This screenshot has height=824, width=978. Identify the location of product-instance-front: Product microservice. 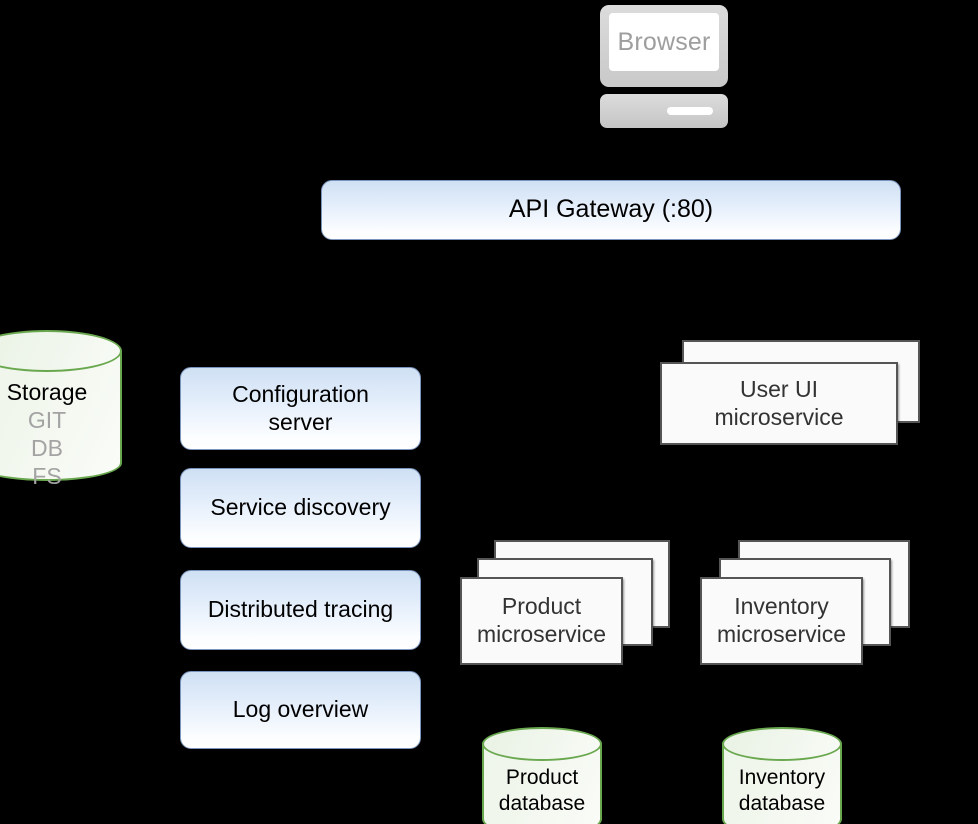
(541, 621).